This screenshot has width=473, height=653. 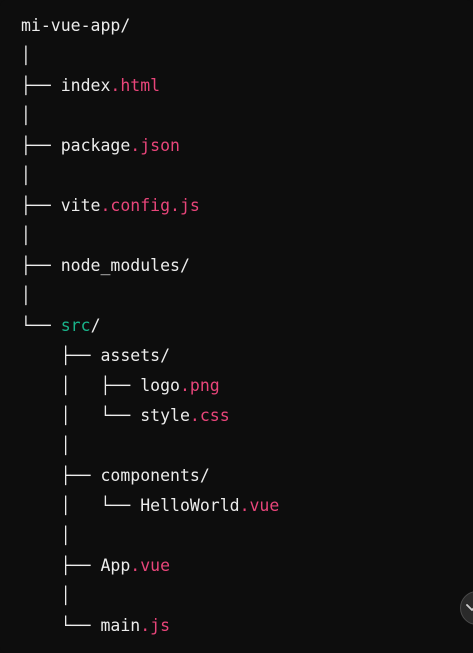 What do you see at coordinates (155, 625) in the screenshot?
I see `file-extension: .js` at bounding box center [155, 625].